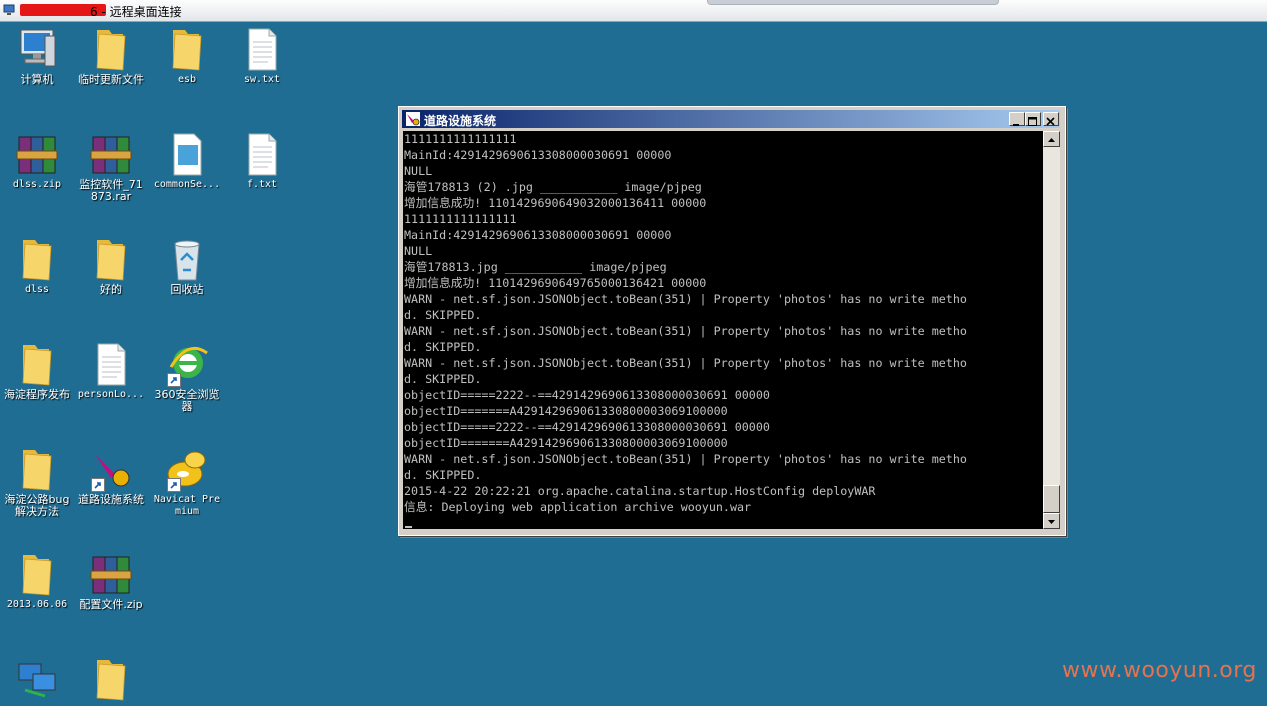 The height and width of the screenshot is (706, 1267). I want to click on close-icon, so click(1050, 121).